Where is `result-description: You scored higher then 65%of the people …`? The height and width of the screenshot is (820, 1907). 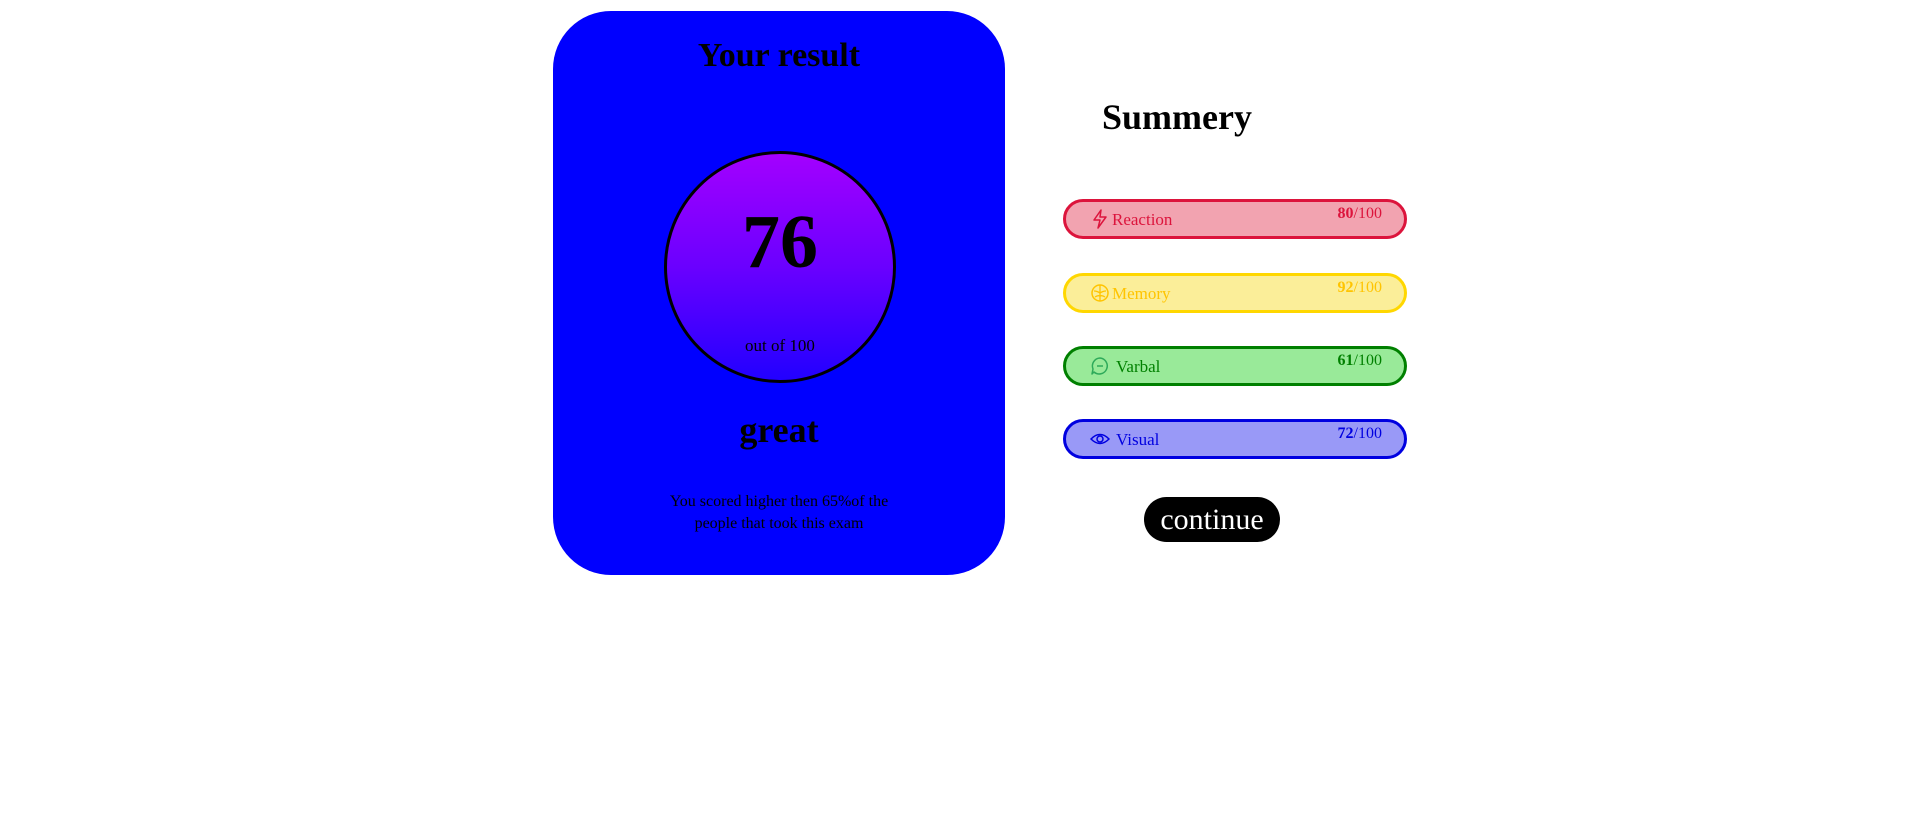 result-description: You scored higher then 65%of the people … is located at coordinates (779, 512).